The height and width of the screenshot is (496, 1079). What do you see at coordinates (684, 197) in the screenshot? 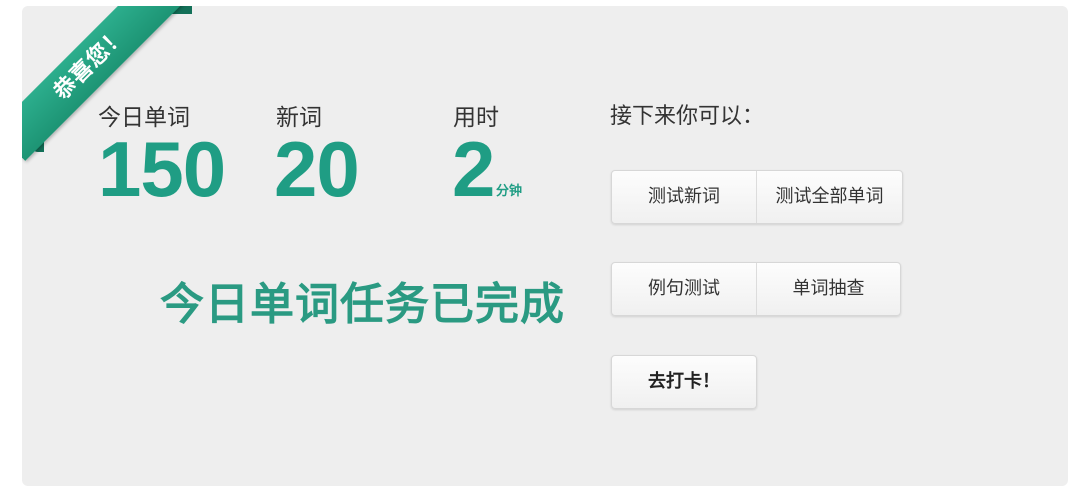
I see `test-new-words-button: 测试新词` at bounding box center [684, 197].